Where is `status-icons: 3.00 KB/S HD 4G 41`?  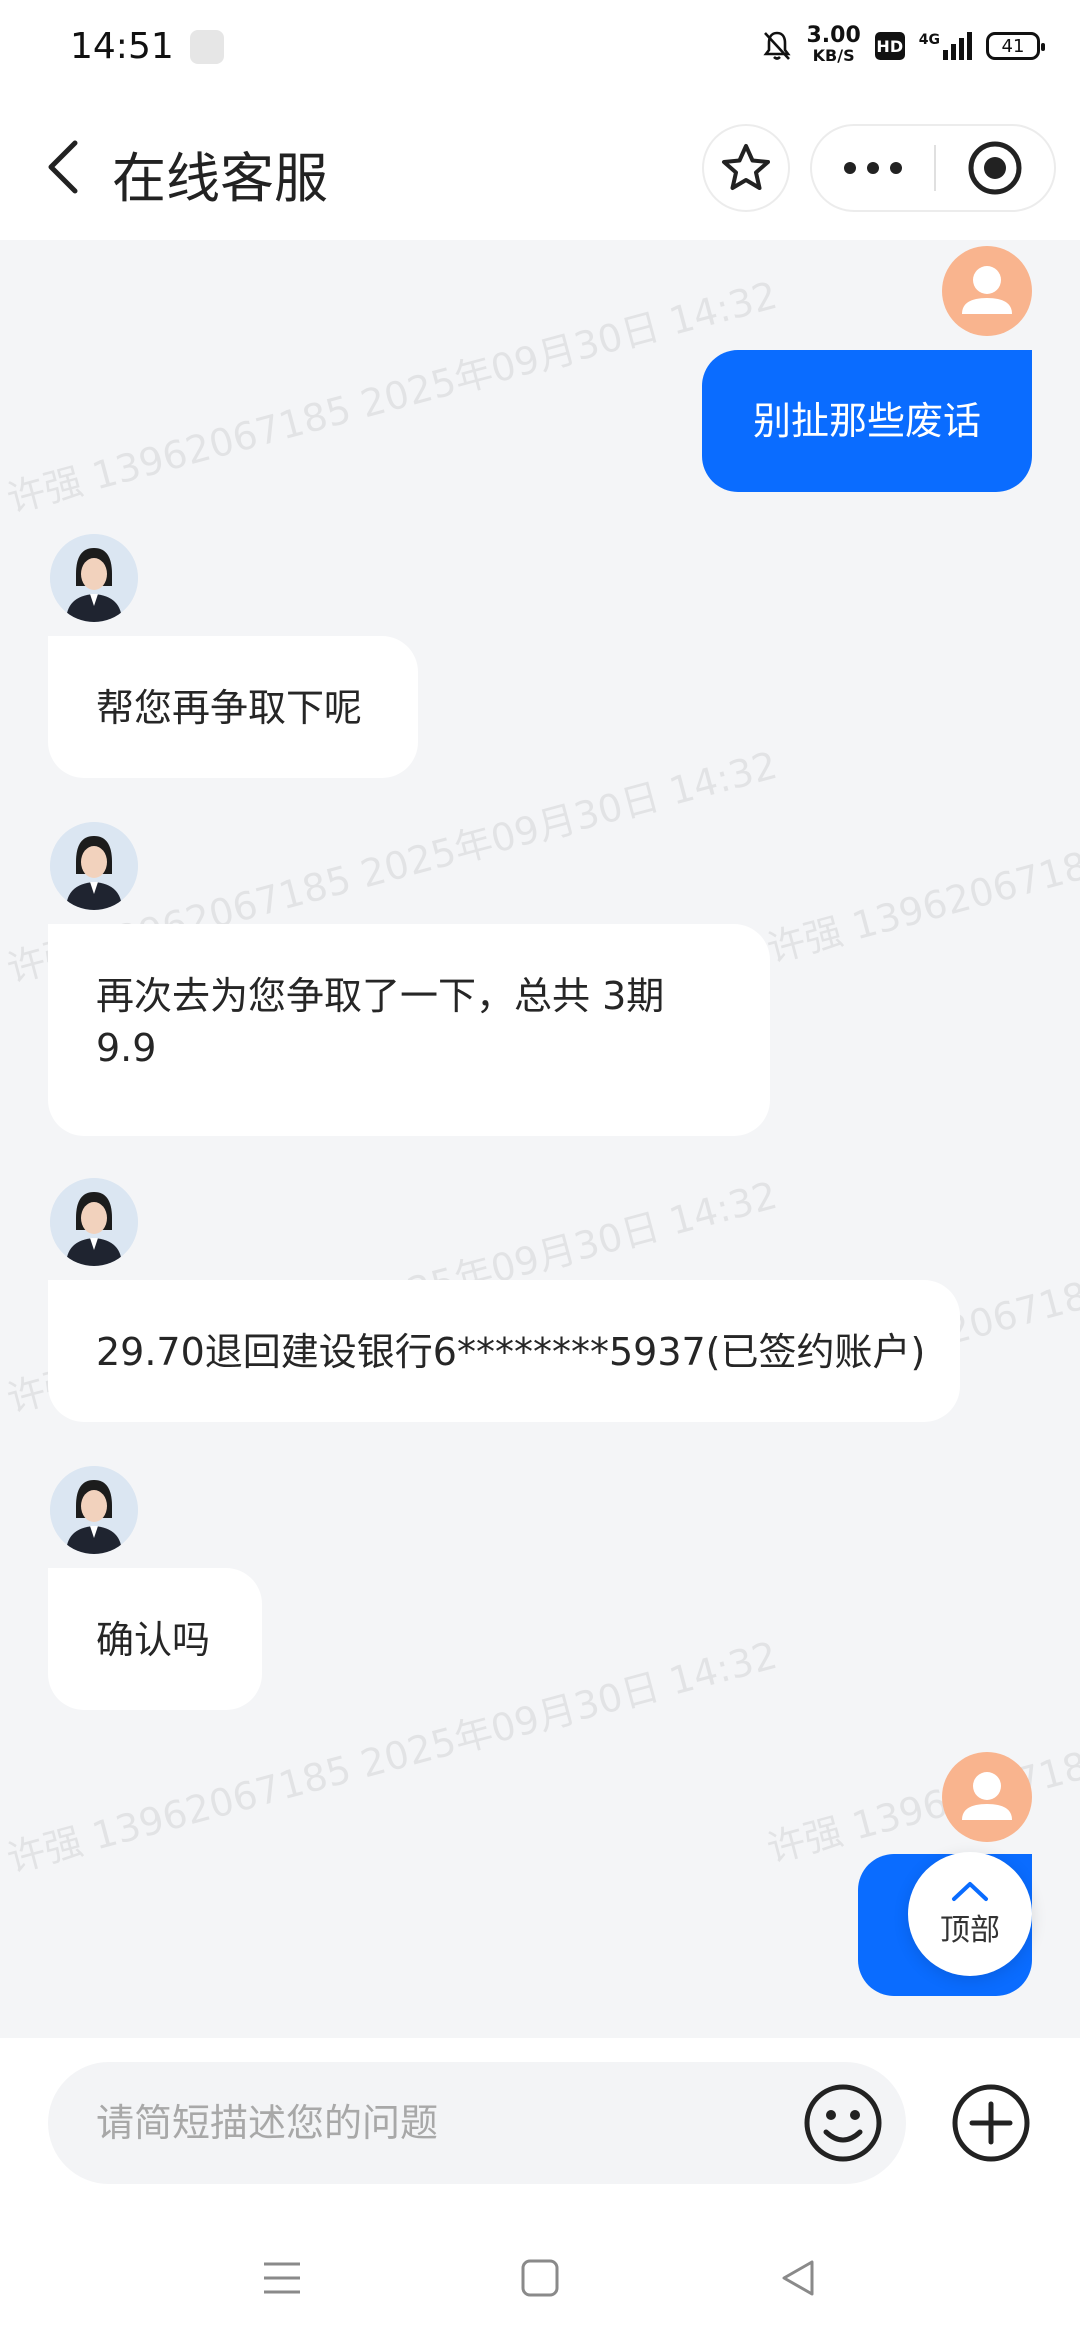
status-icons: 3.00 KB/S HD 4G 41 is located at coordinates (903, 44).